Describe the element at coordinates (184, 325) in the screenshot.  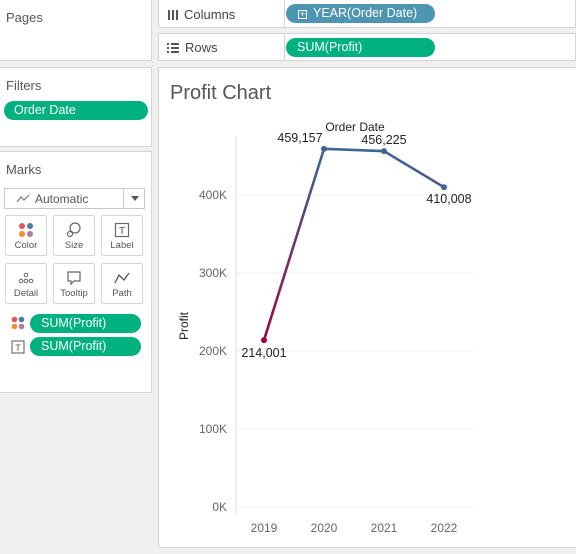
I see `y-axis-title: Profit` at that location.